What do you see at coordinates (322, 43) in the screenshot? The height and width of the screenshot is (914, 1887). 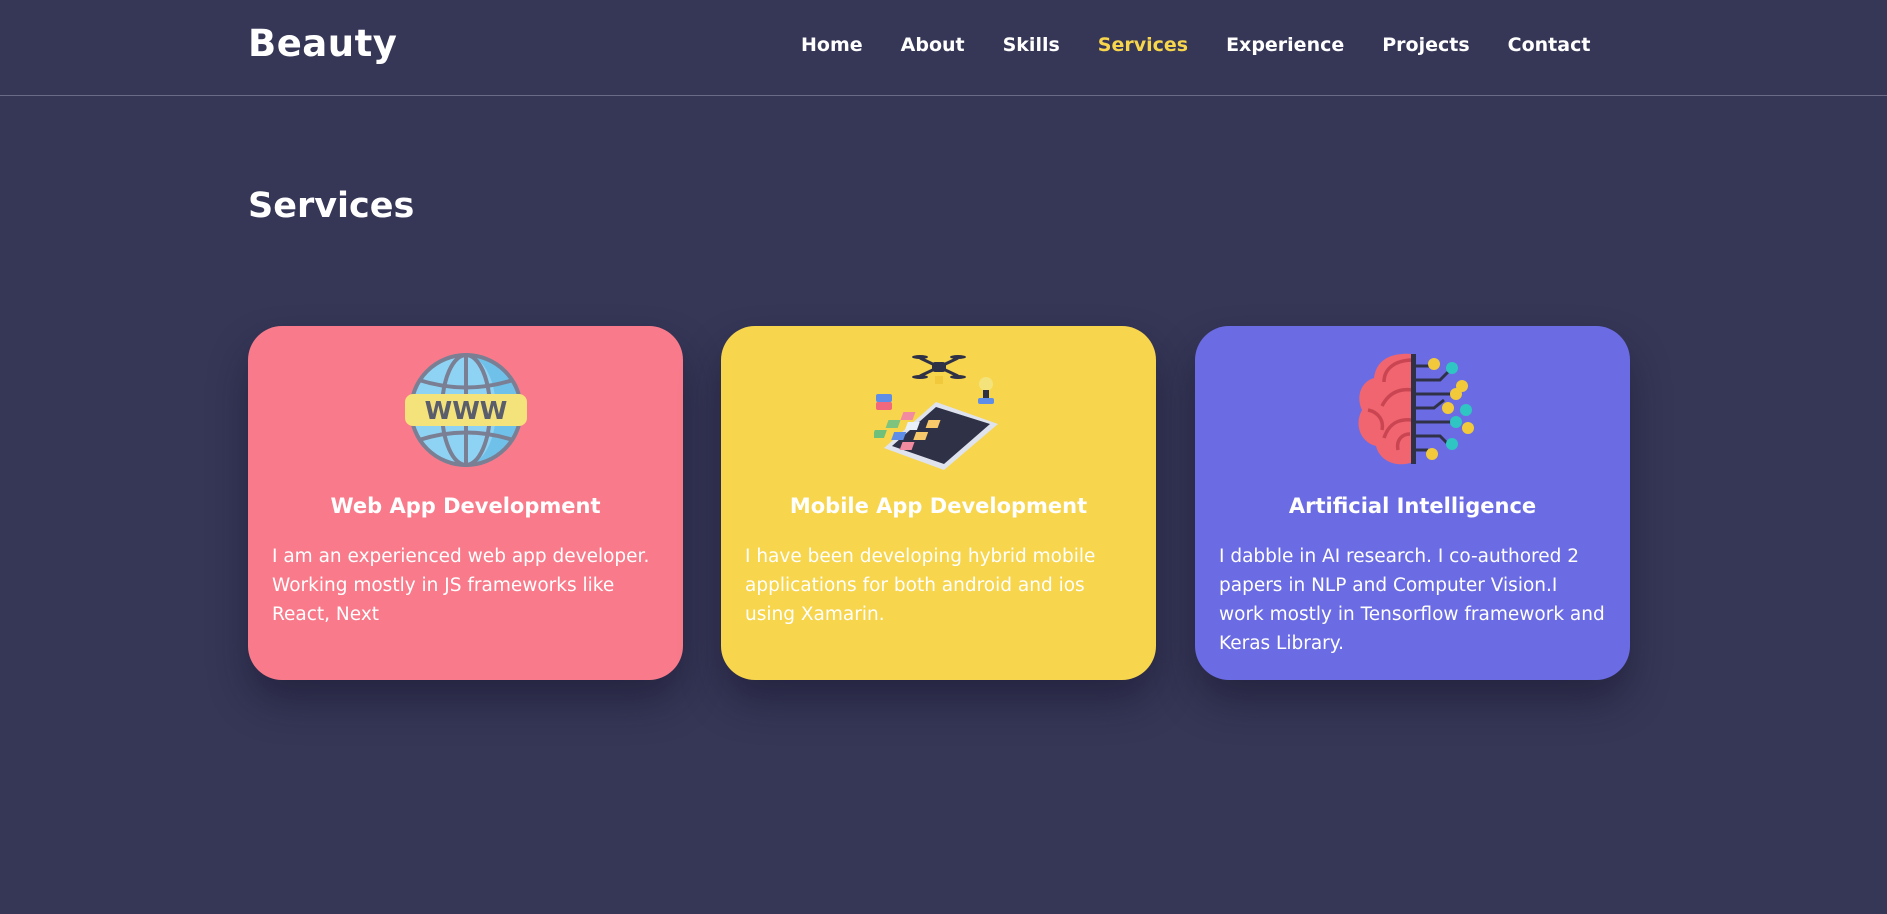 I see `brand-logo: Beauty` at bounding box center [322, 43].